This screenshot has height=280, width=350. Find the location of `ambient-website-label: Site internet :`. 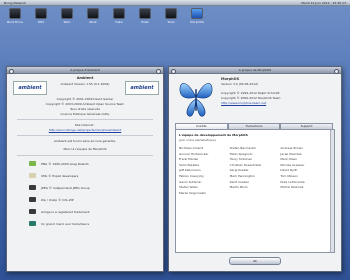

ambient-website-label: Site internet : is located at coordinates (85, 125).